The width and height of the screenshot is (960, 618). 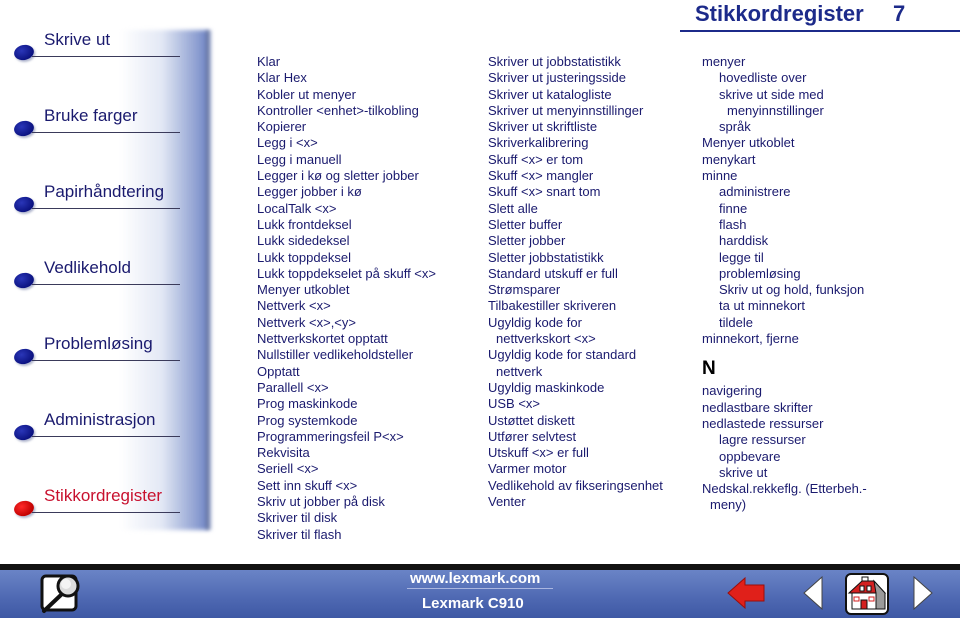 What do you see at coordinates (784, 241) in the screenshot?
I see `index-entry: harddisk` at bounding box center [784, 241].